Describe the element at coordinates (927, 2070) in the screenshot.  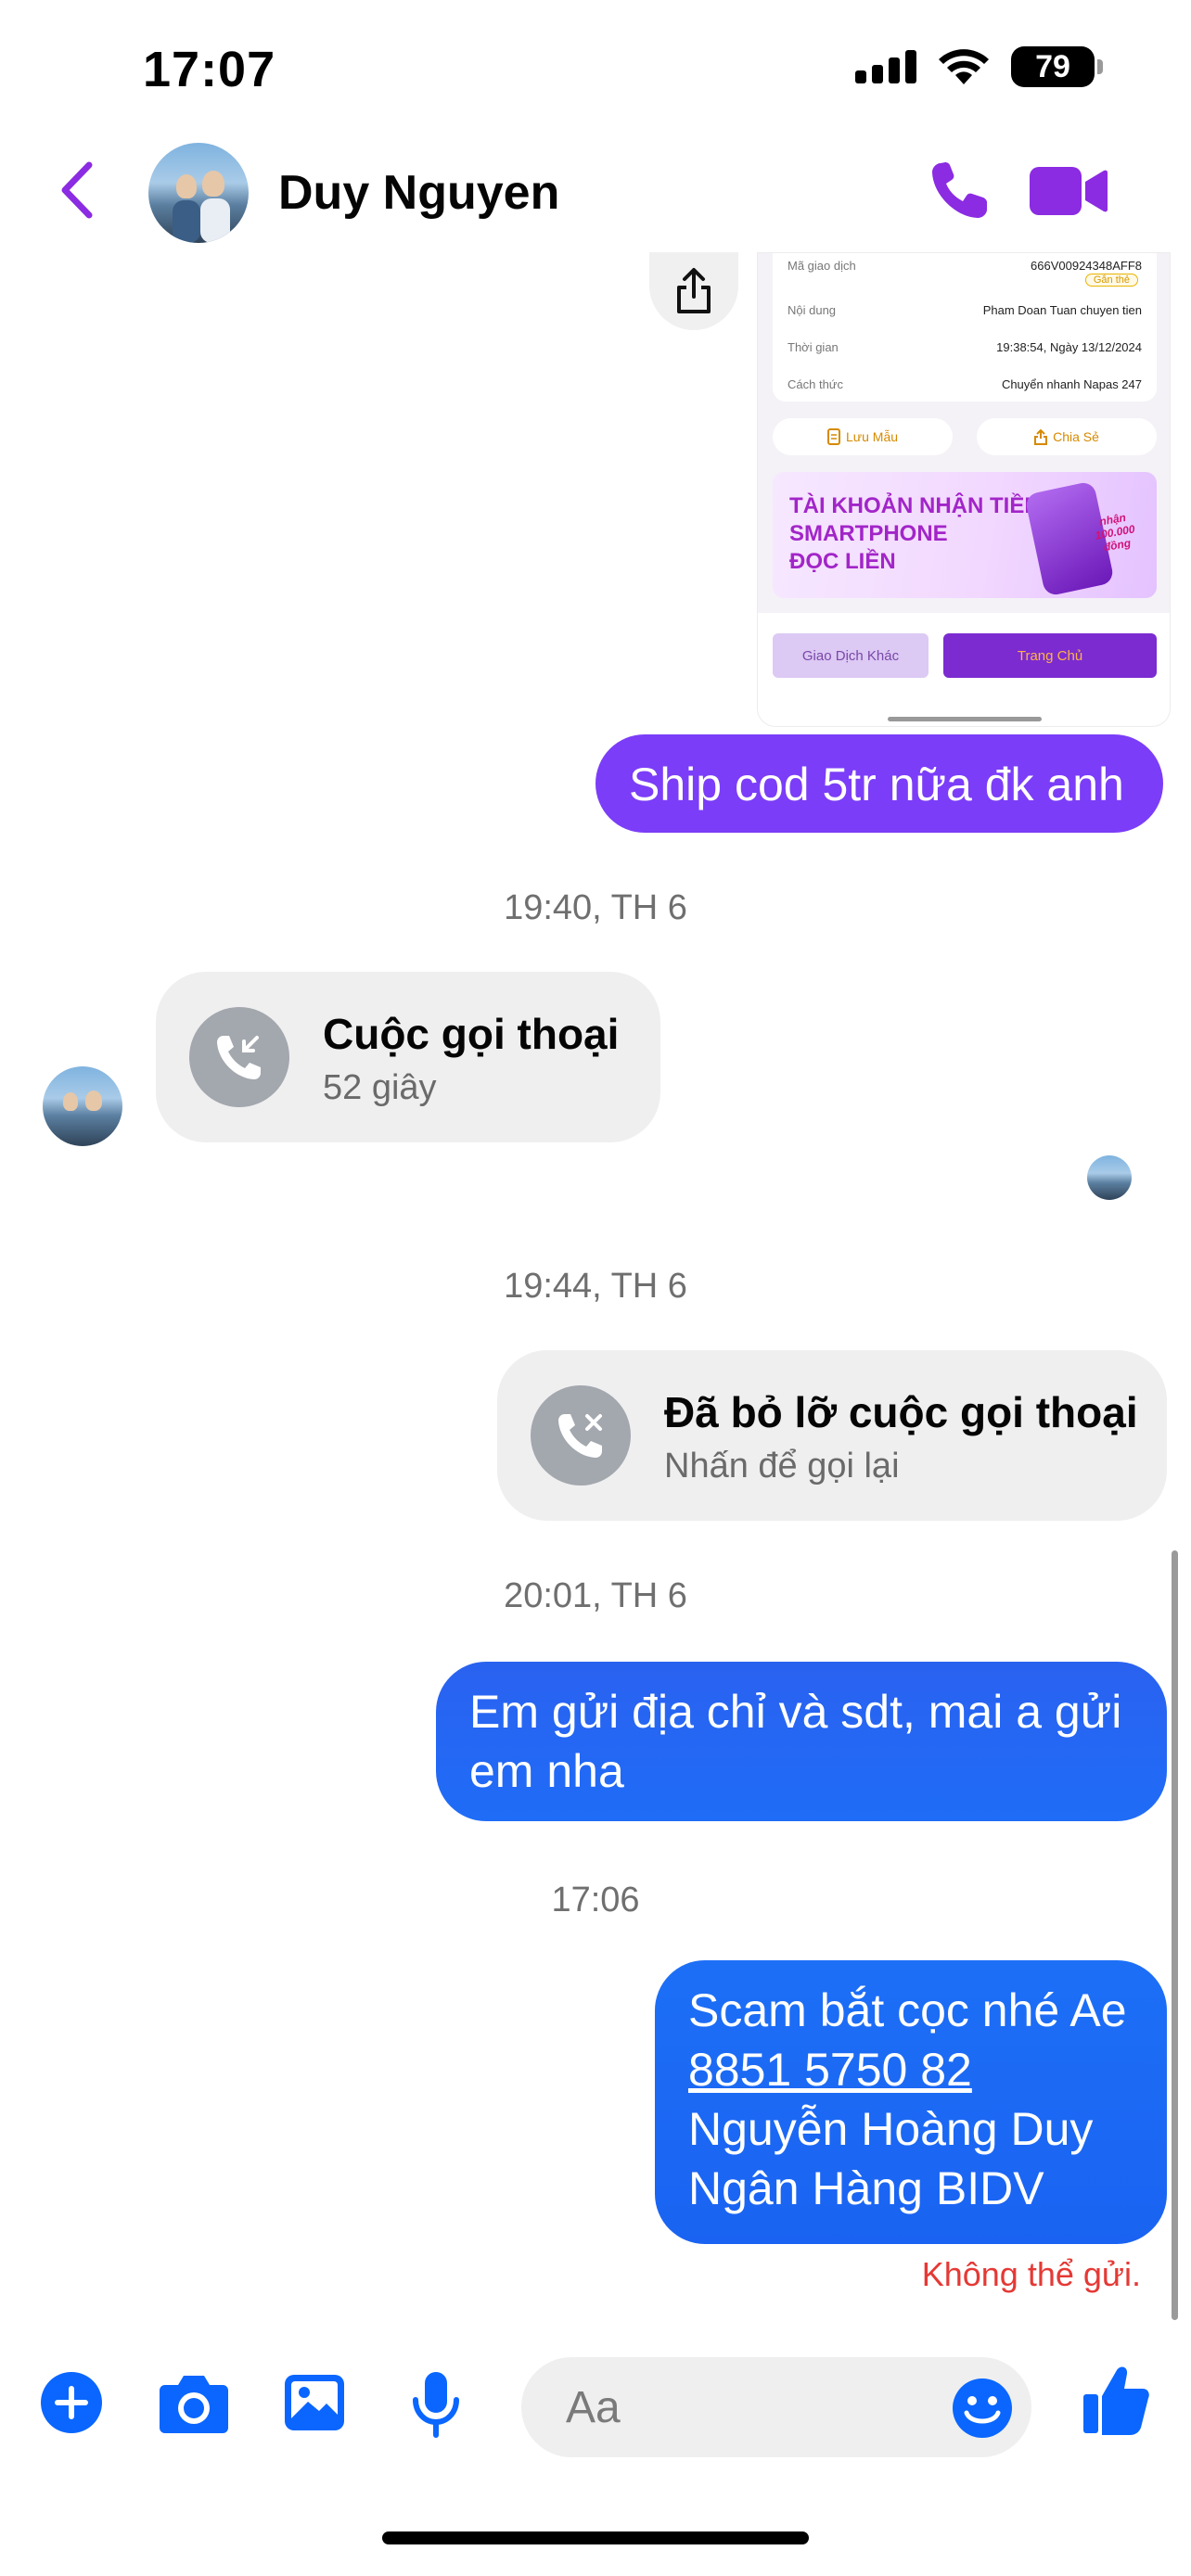
I see `account-number-link: 8851 5750 82` at that location.